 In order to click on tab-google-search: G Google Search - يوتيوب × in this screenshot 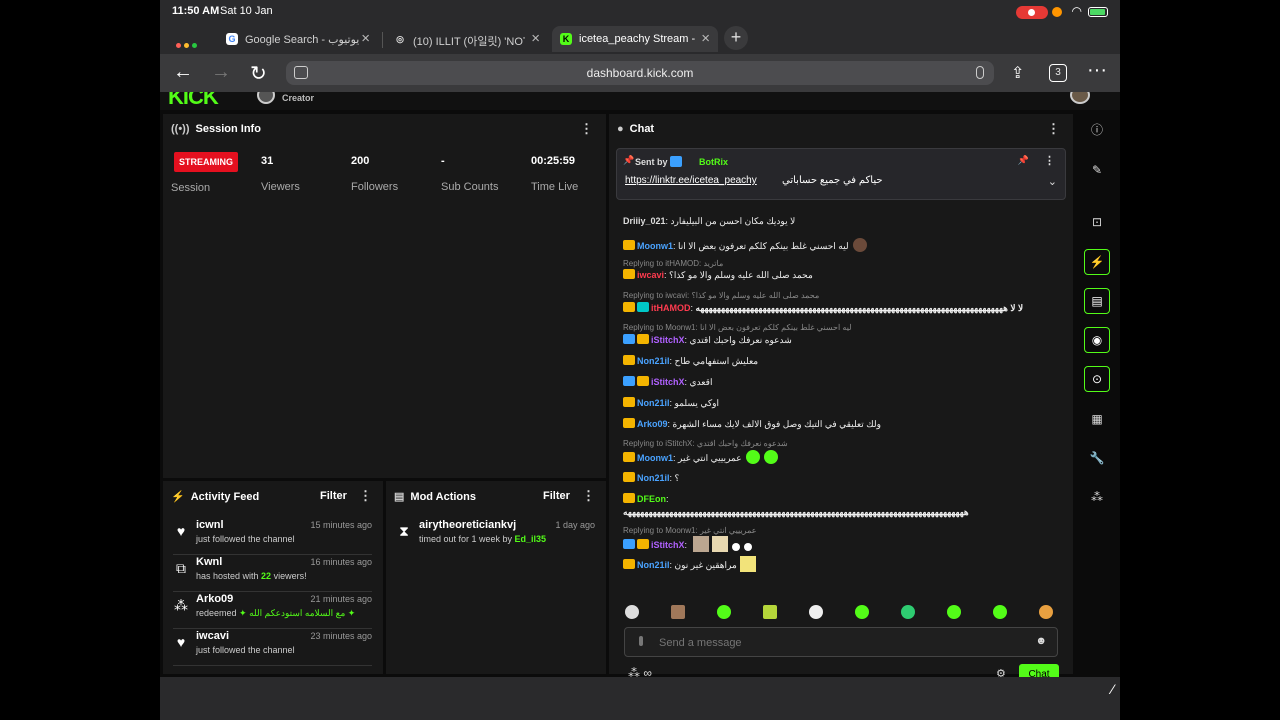, I will do `click(298, 39)`.